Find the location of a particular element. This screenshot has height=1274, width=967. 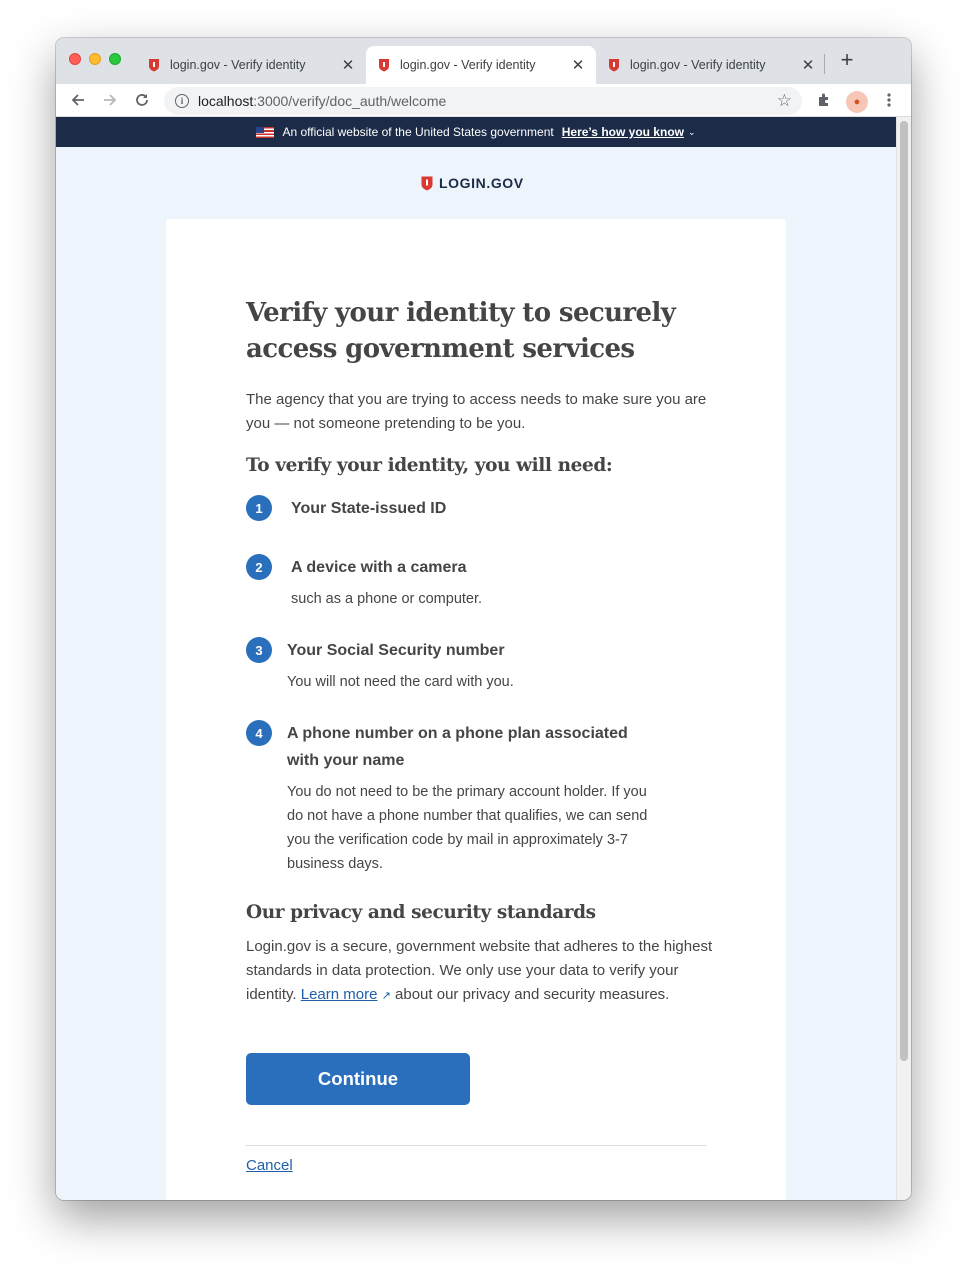

scrollbar-thumb is located at coordinates (904, 591).